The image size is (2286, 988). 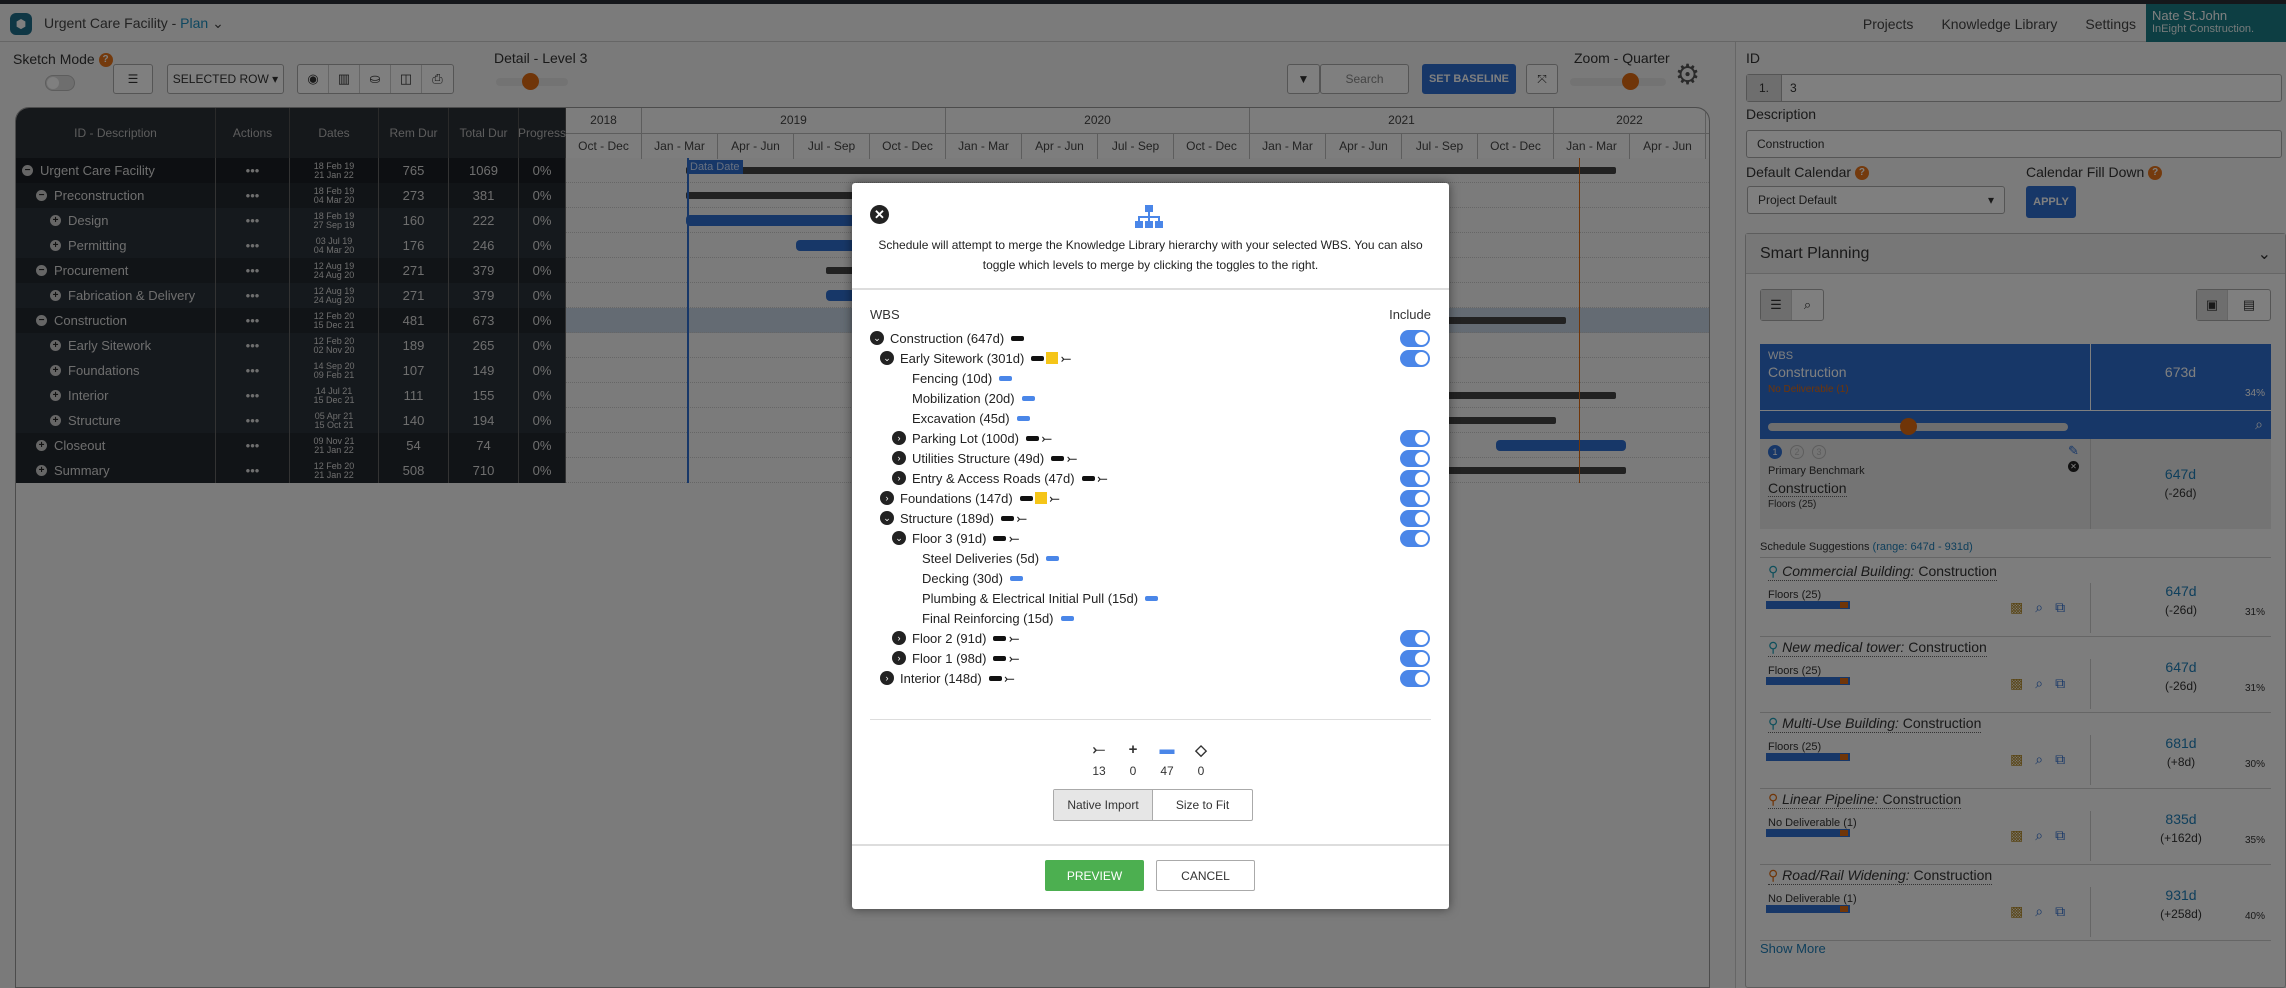 What do you see at coordinates (981, 558) in the screenshot?
I see `node-label: Steel Deliveries (5d)` at bounding box center [981, 558].